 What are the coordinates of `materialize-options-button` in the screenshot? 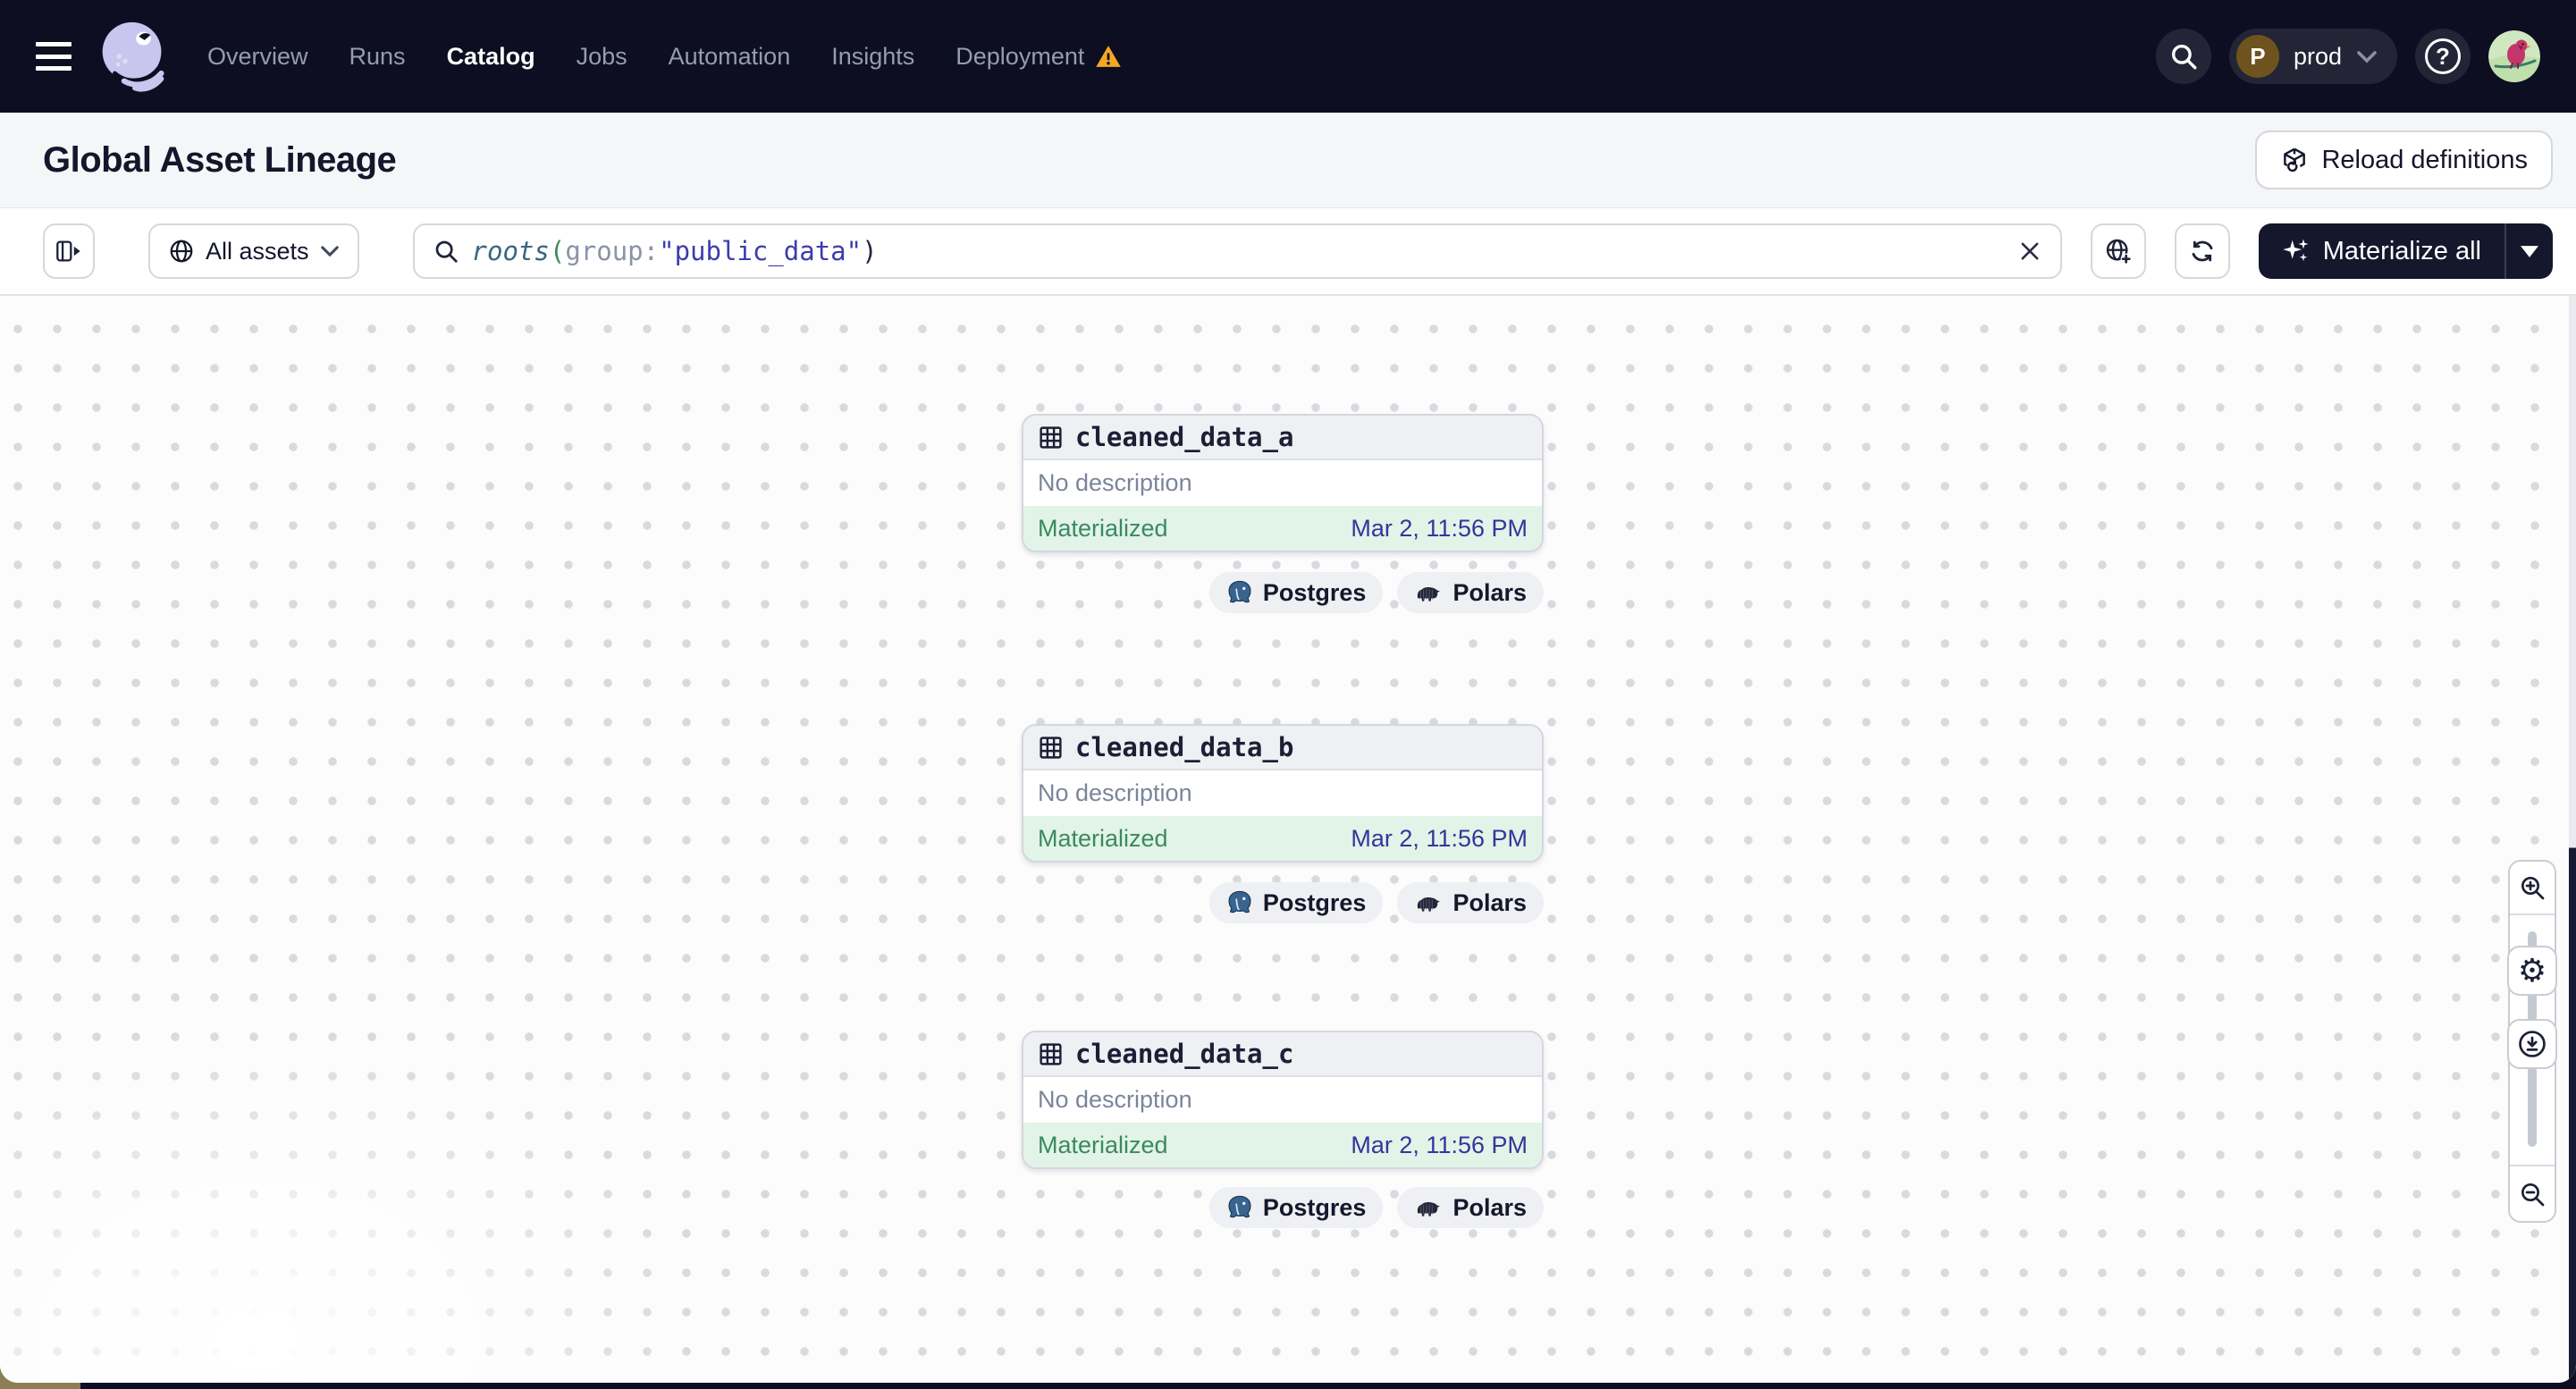 It's located at (2529, 251).